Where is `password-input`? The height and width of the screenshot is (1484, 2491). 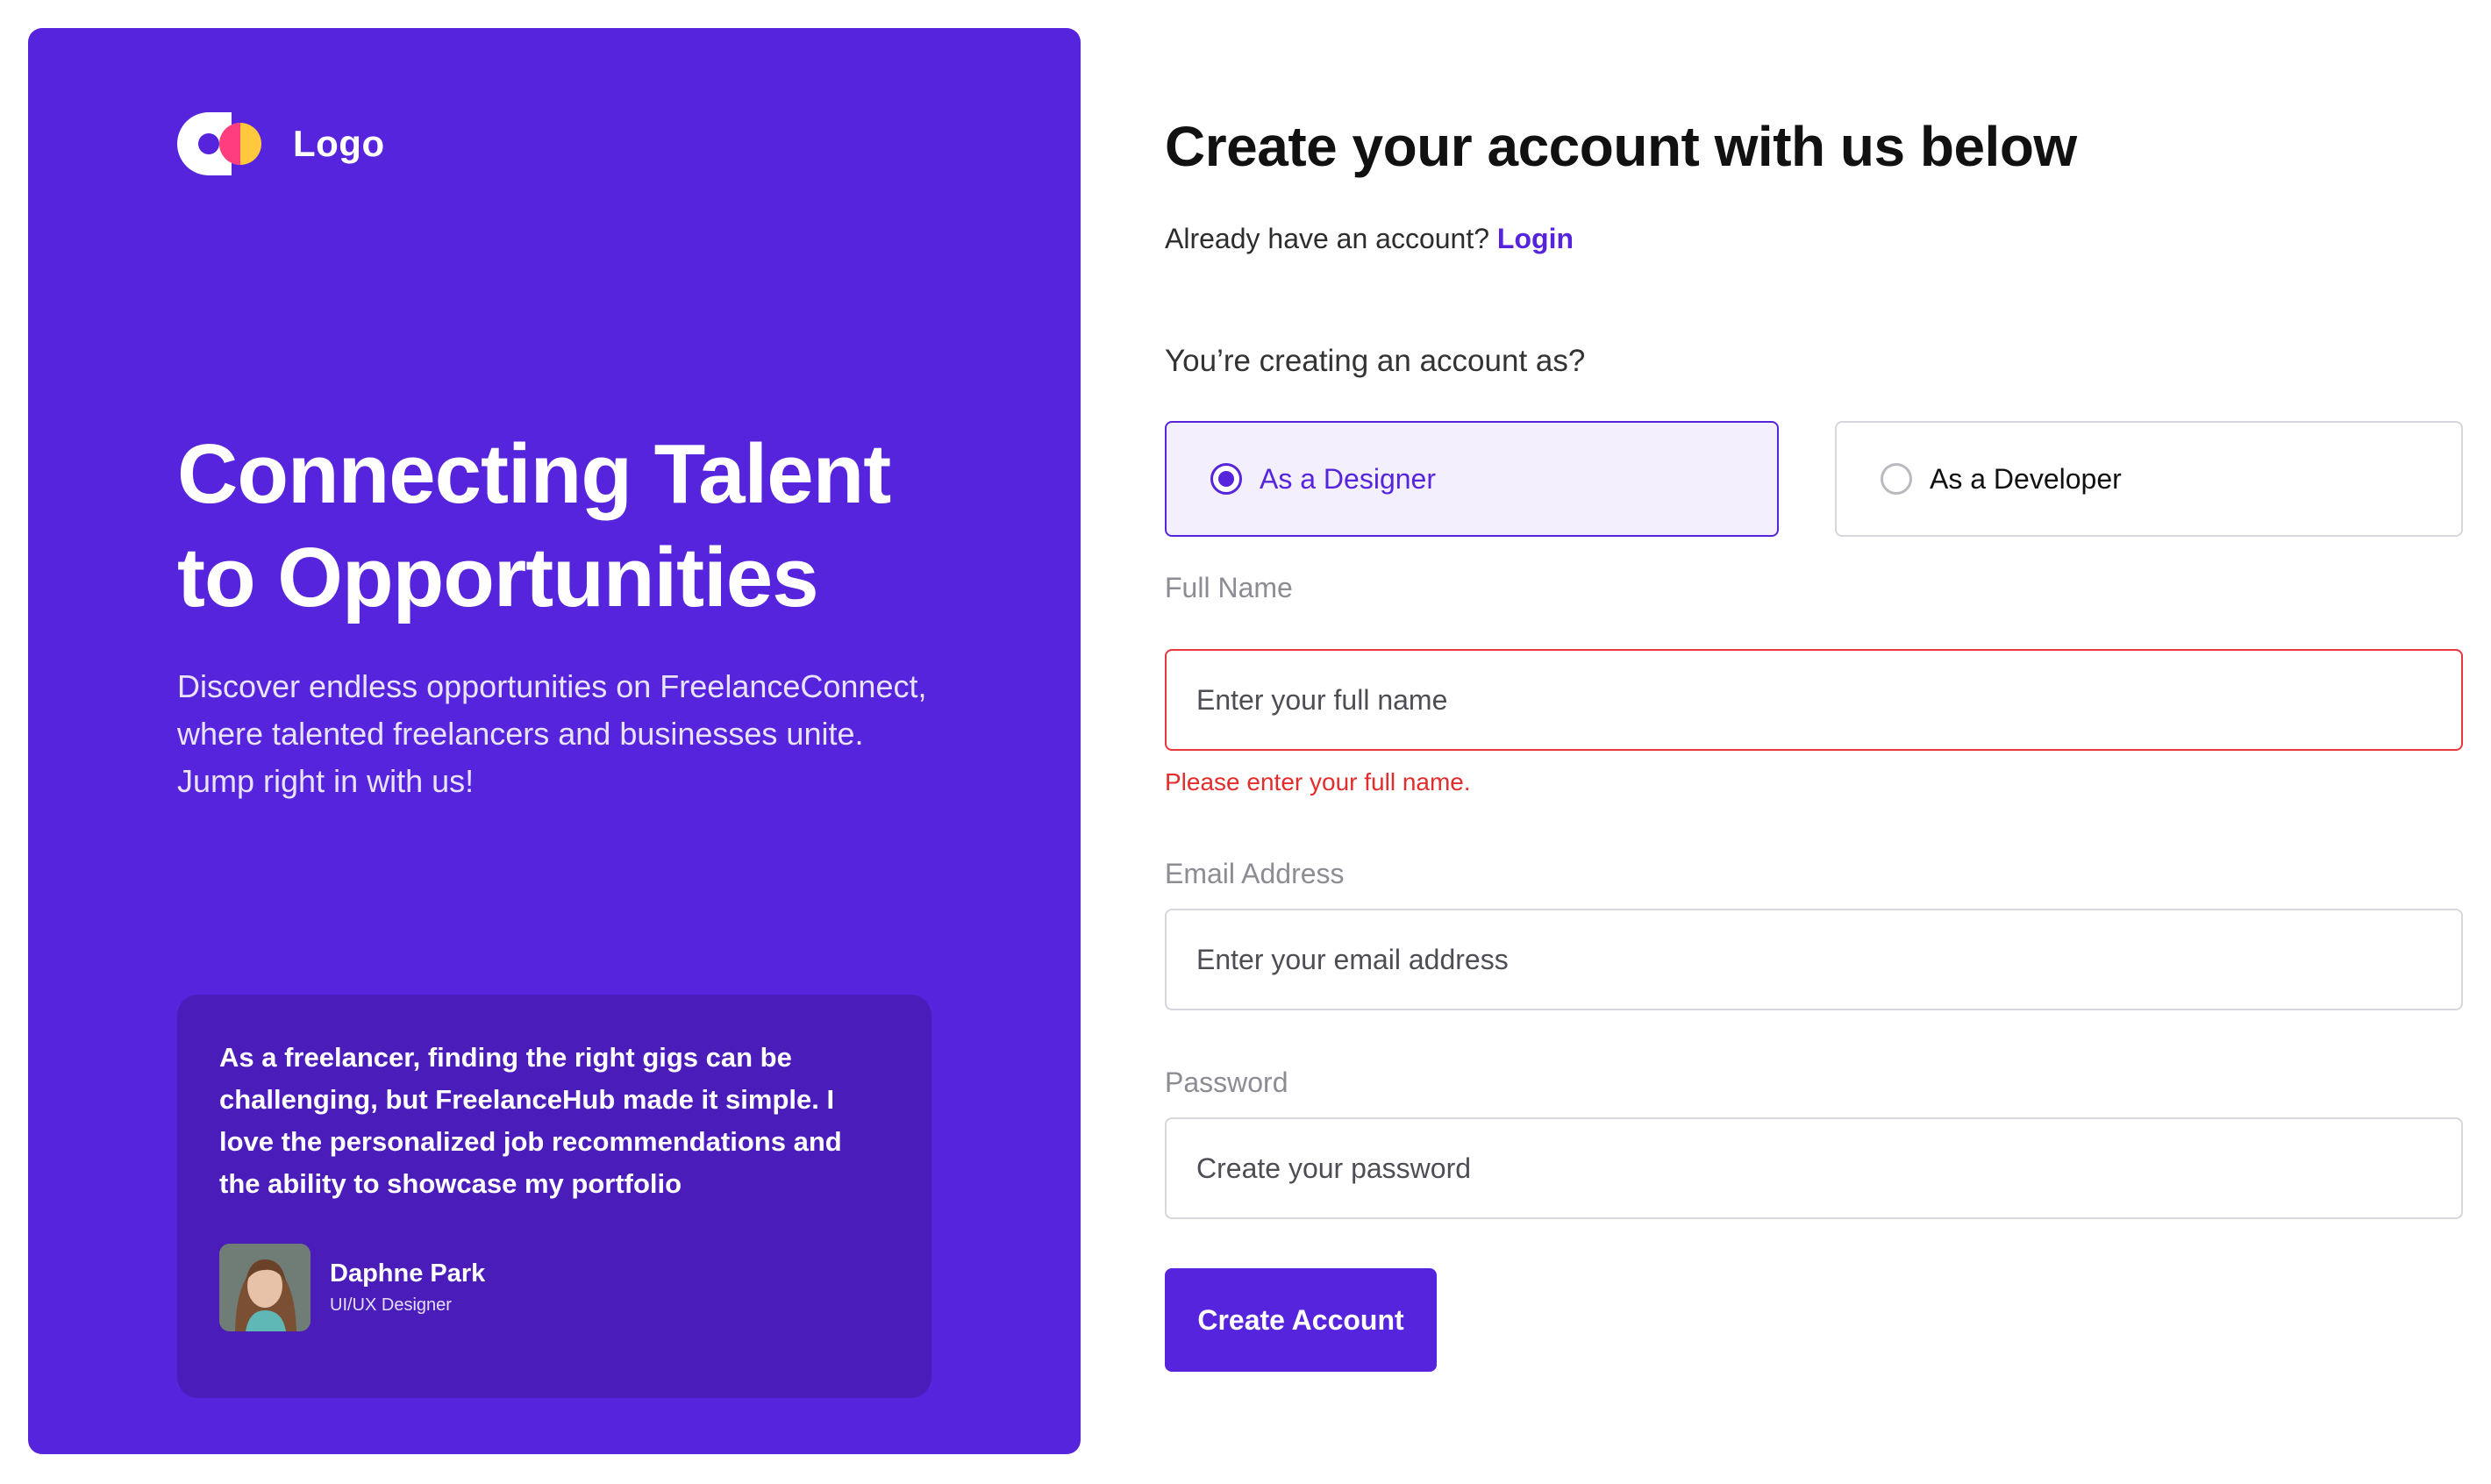 password-input is located at coordinates (1814, 1168).